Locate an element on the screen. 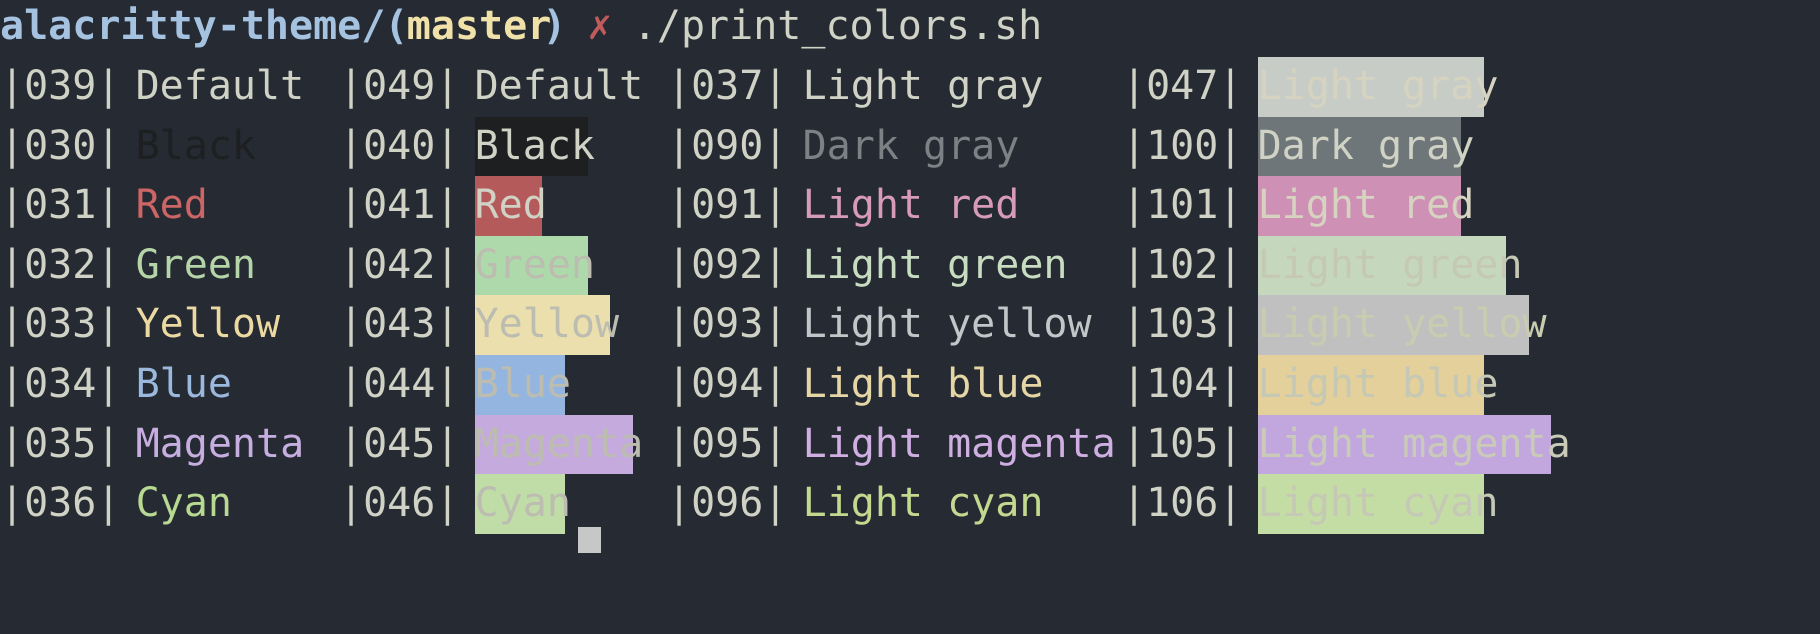 This screenshot has height=634, width=1820. color-code: |104| is located at coordinates (1182, 384).